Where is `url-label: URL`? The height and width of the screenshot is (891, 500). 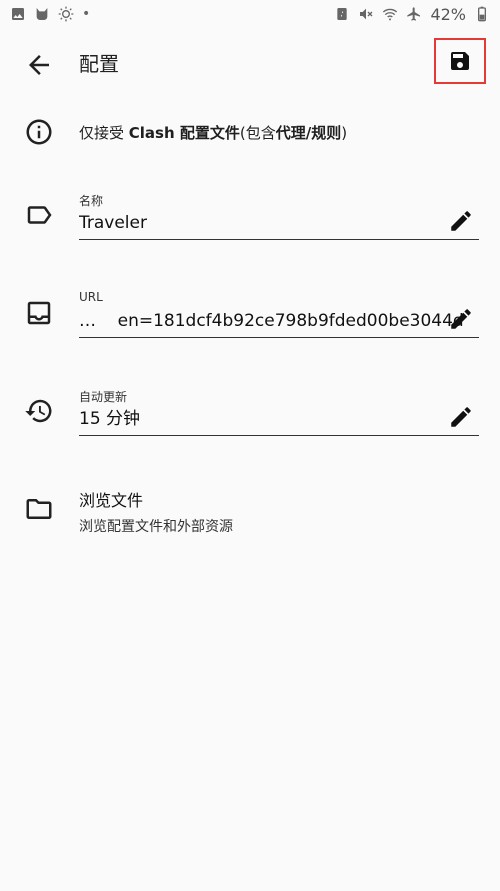
url-label: URL is located at coordinates (91, 297).